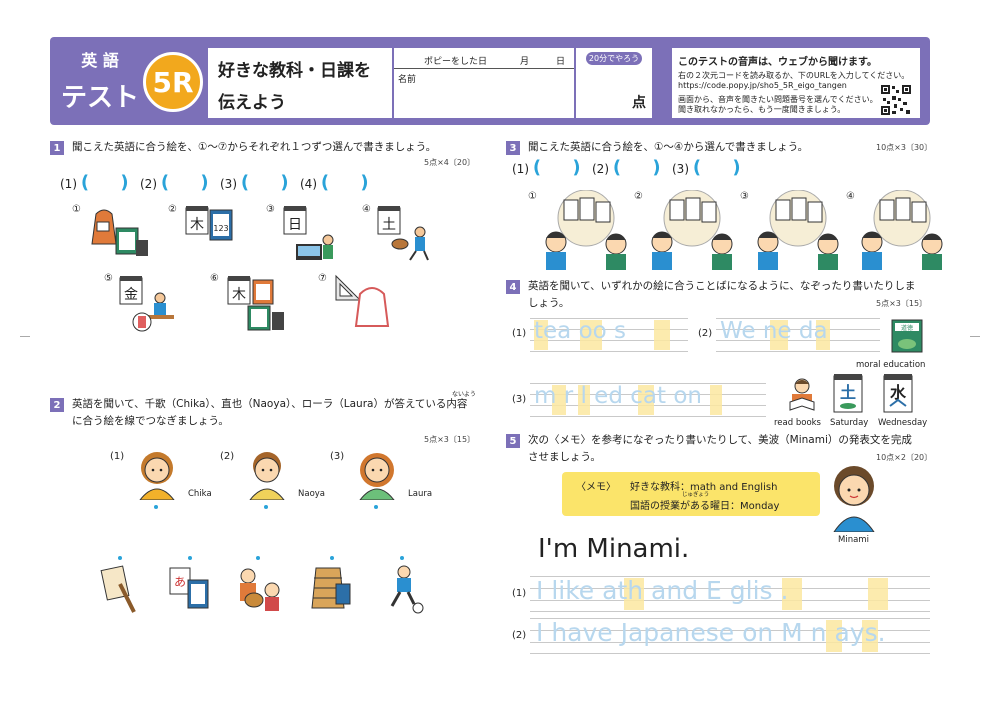  Describe the element at coordinates (802, 394) in the screenshot. I see `reading-child-icon` at that location.